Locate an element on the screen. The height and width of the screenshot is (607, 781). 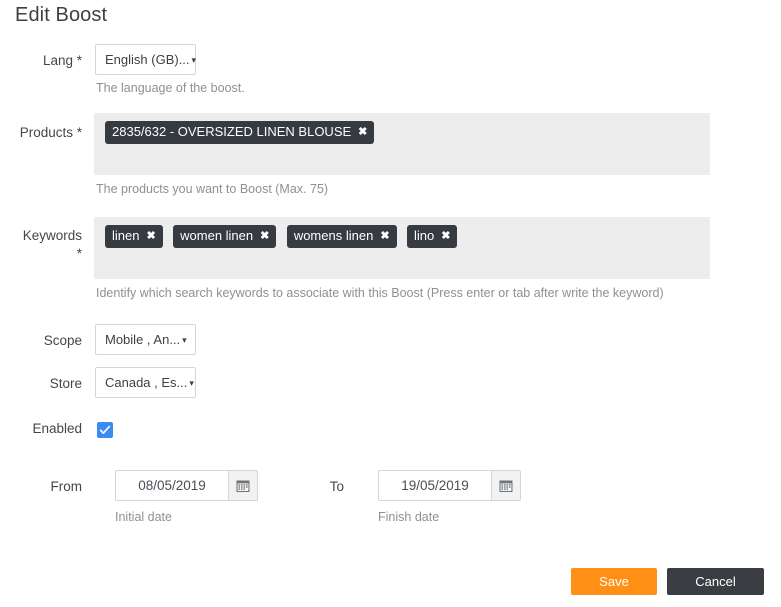
enabled-label: Enabled is located at coordinates (57, 428).